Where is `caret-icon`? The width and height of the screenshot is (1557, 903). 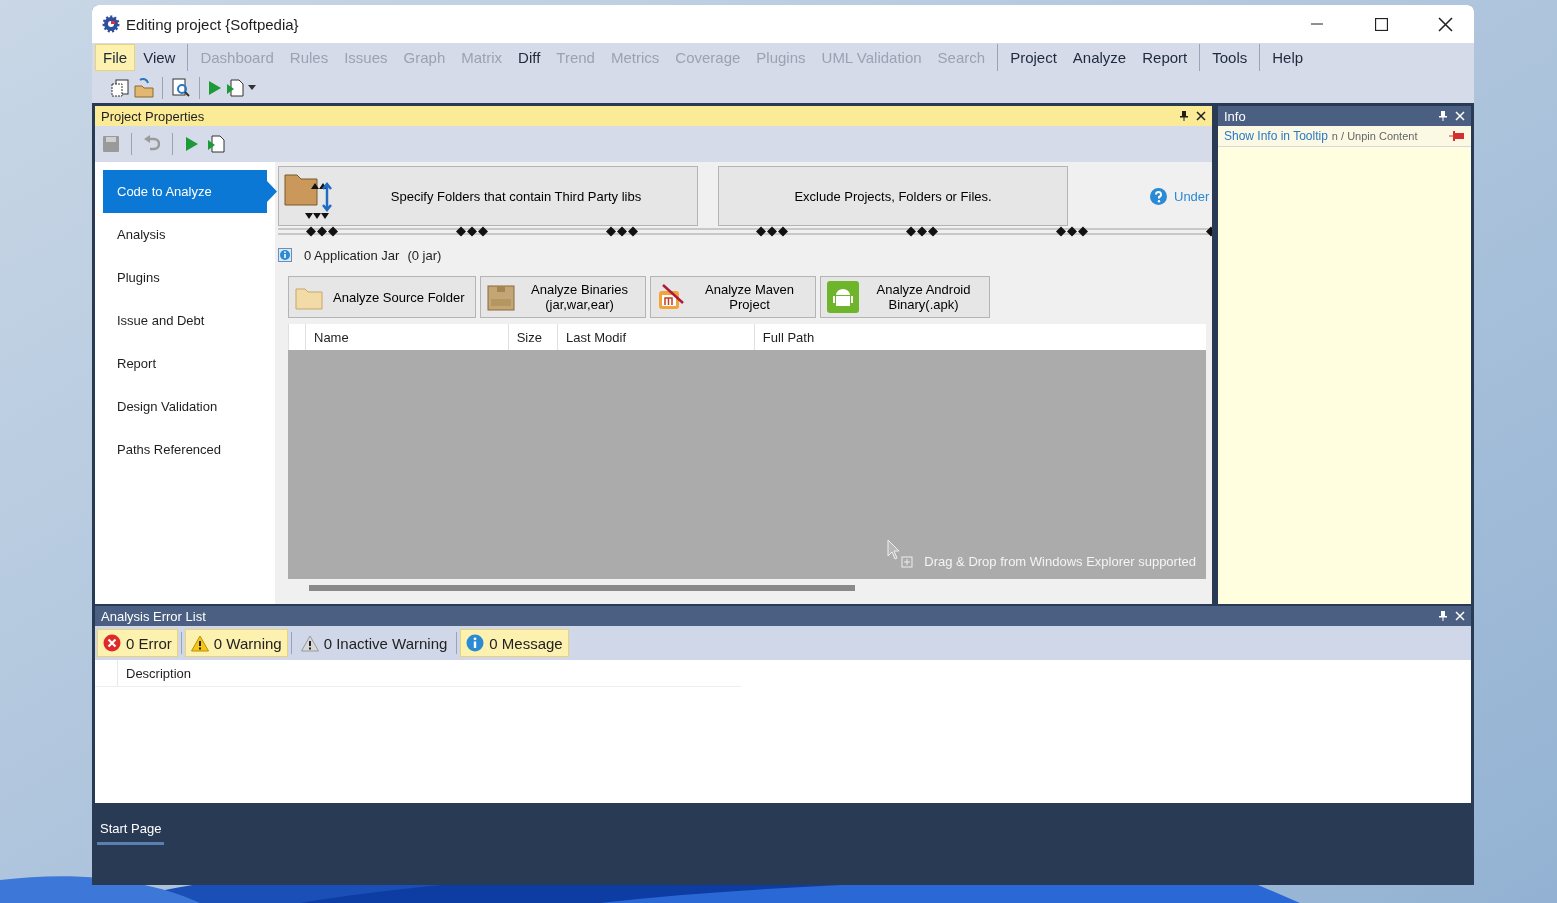 caret-icon is located at coordinates (252, 87).